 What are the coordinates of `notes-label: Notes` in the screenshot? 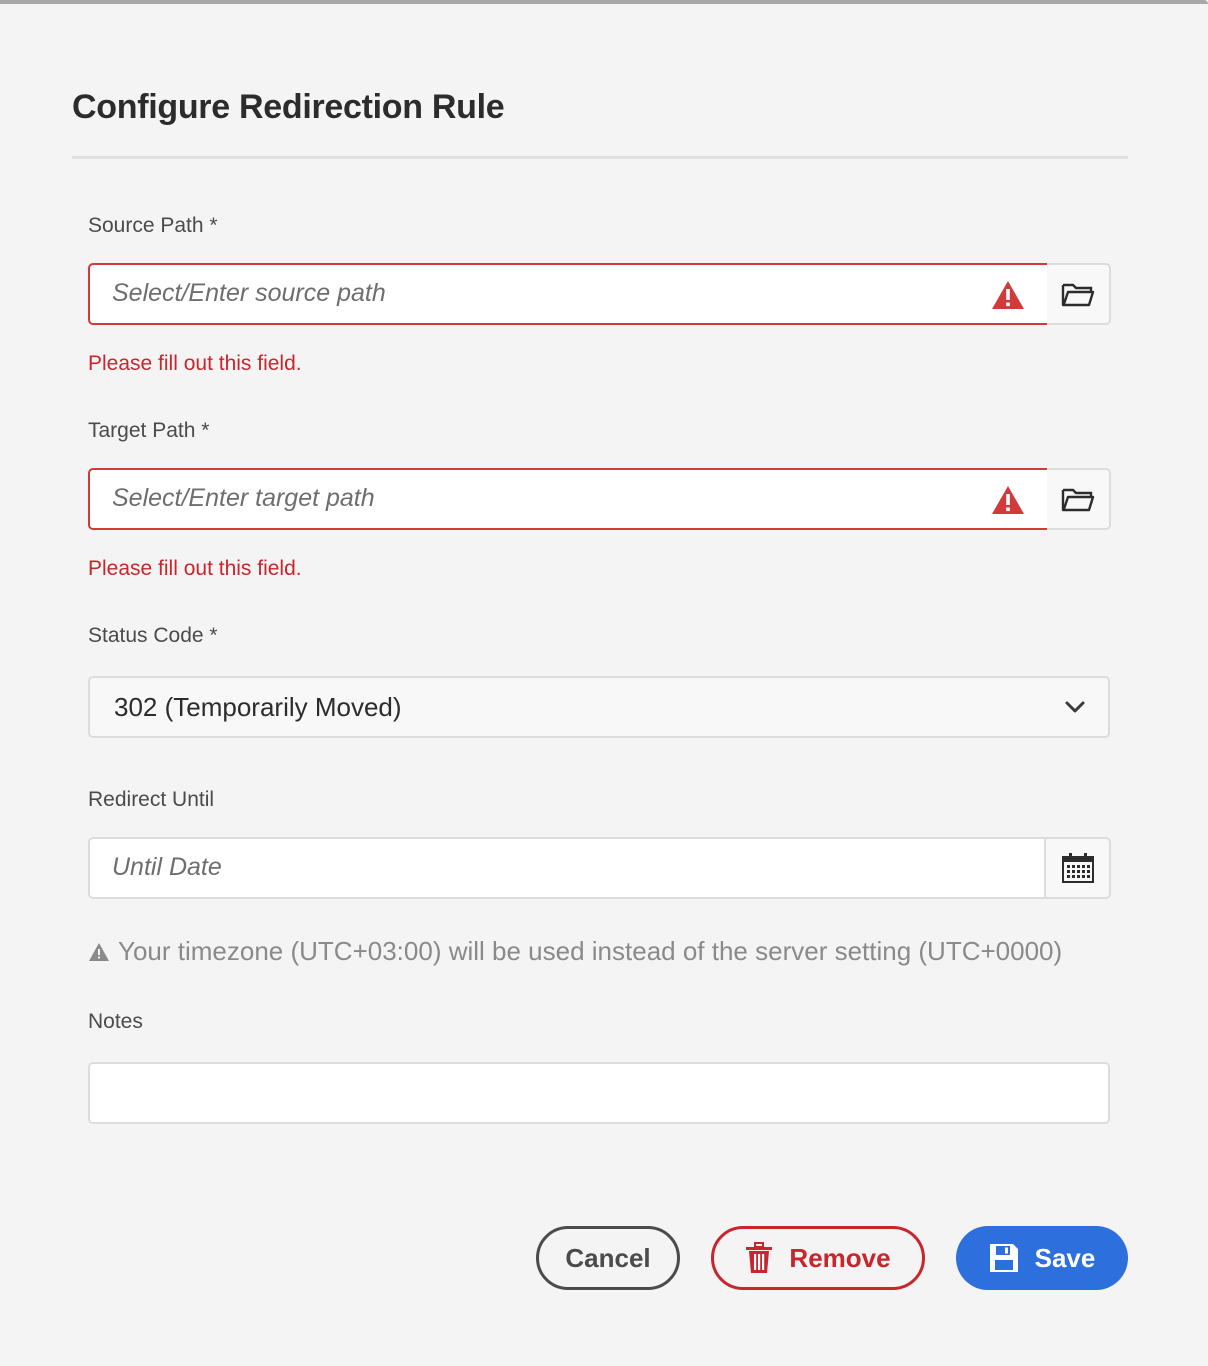 It's located at (115, 1021).